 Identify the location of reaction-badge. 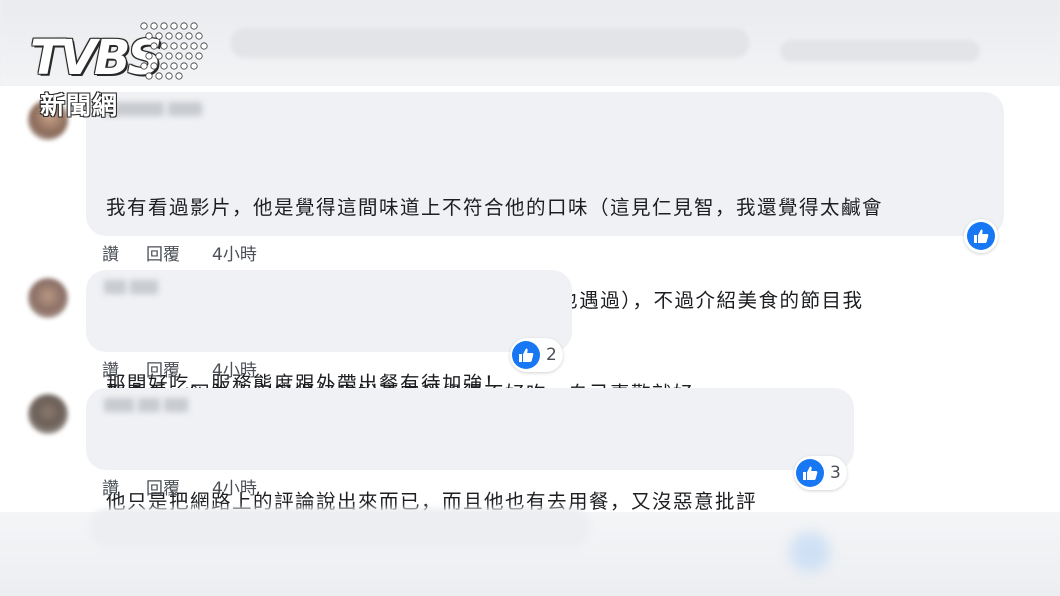
(981, 236).